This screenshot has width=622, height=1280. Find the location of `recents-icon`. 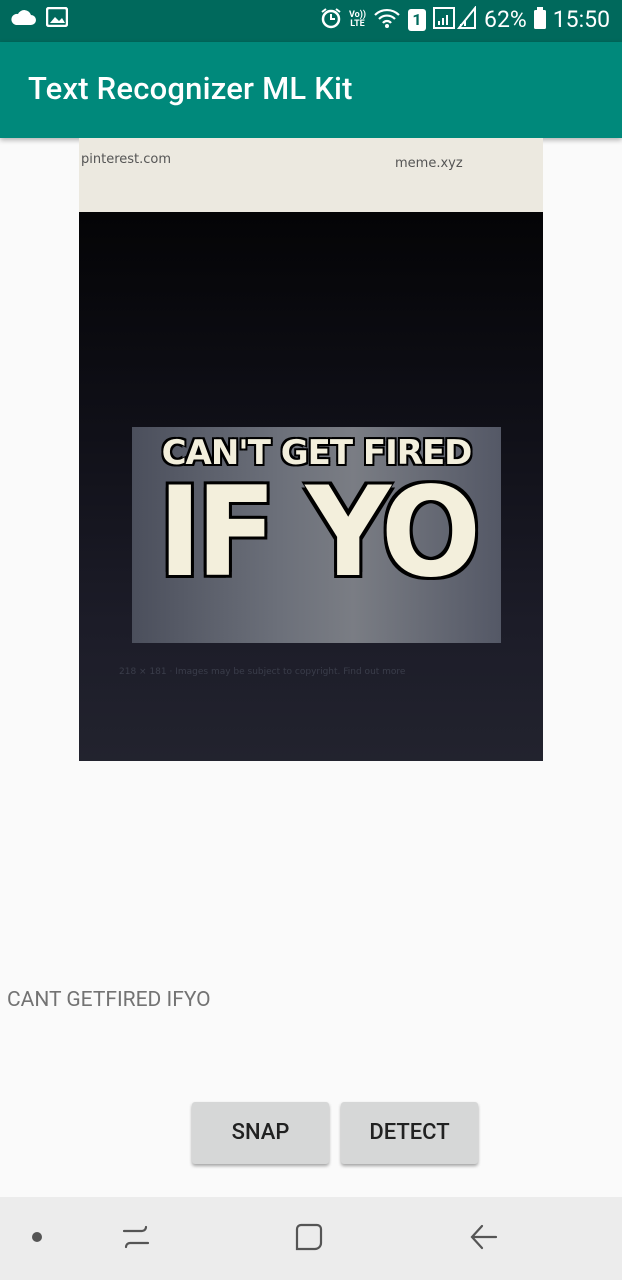

recents-icon is located at coordinates (136, 1239).